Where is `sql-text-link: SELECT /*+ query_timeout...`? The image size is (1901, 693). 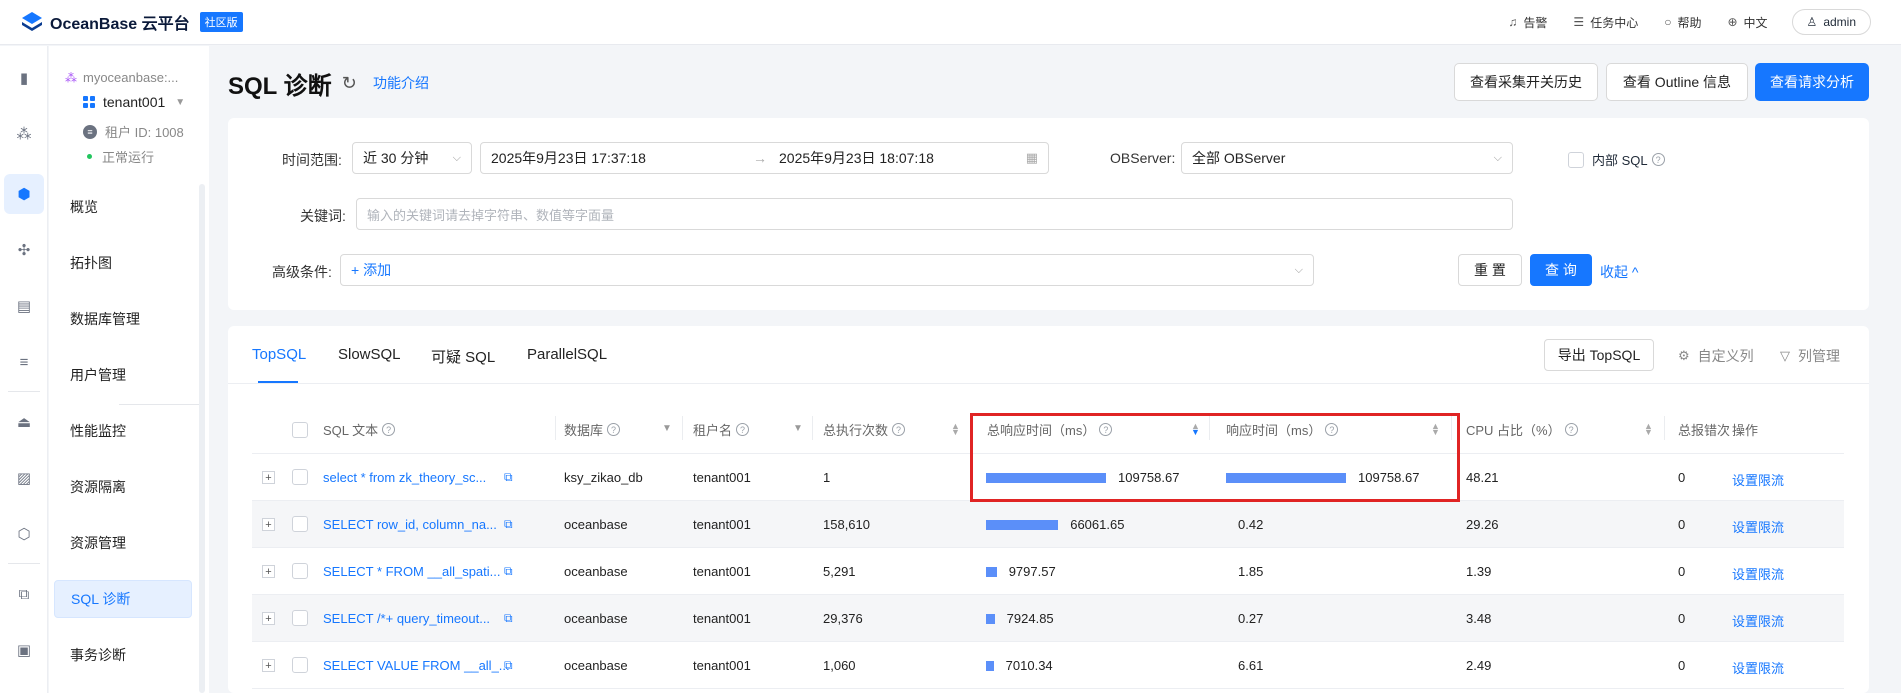
sql-text-link: SELECT /*+ query_timeout... is located at coordinates (406, 618).